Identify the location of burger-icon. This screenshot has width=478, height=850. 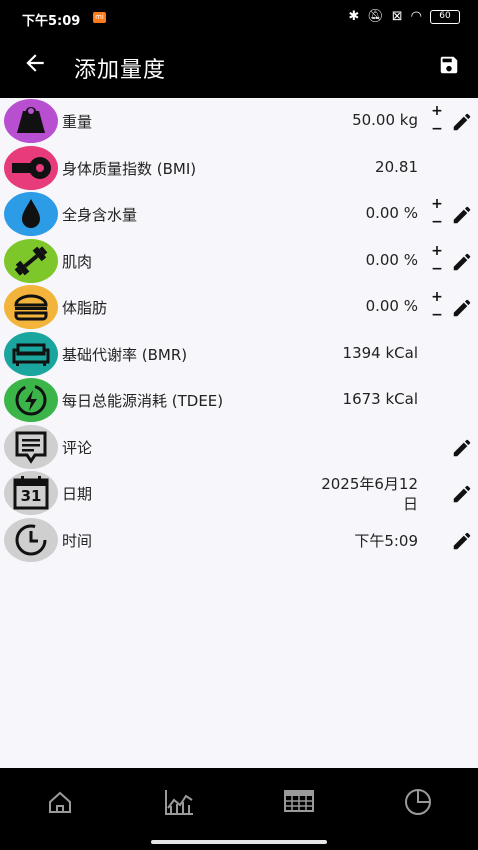
(31, 307).